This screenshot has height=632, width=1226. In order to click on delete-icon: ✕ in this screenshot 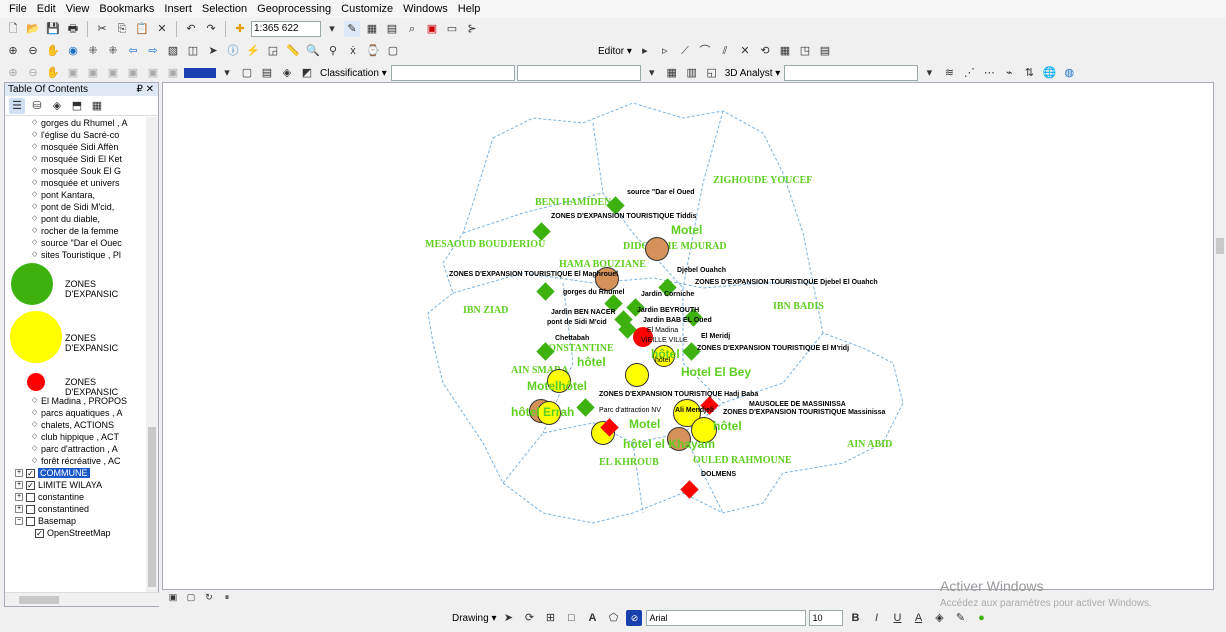, I will do `click(162, 29)`.